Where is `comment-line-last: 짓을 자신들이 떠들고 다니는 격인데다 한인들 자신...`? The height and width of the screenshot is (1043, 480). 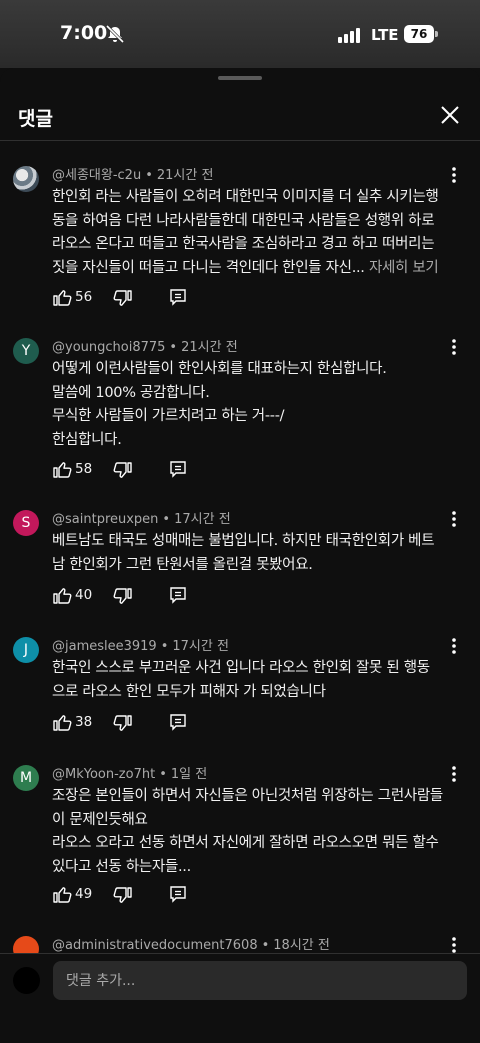
comment-line-last: 짓을 자신들이 떠들고 다니는 격인데다 한인들 자신... is located at coordinates (208, 267).